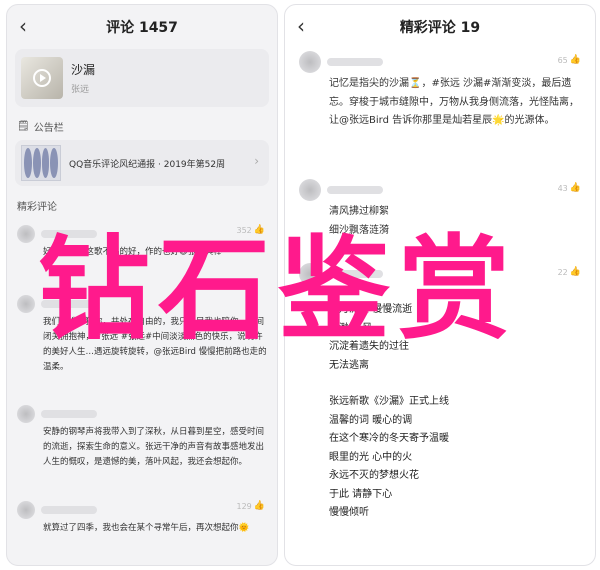  What do you see at coordinates (359, 221) in the screenshot?
I see `comment-text: 清风拂过柳絮 细沙飘落涟漪` at bounding box center [359, 221].